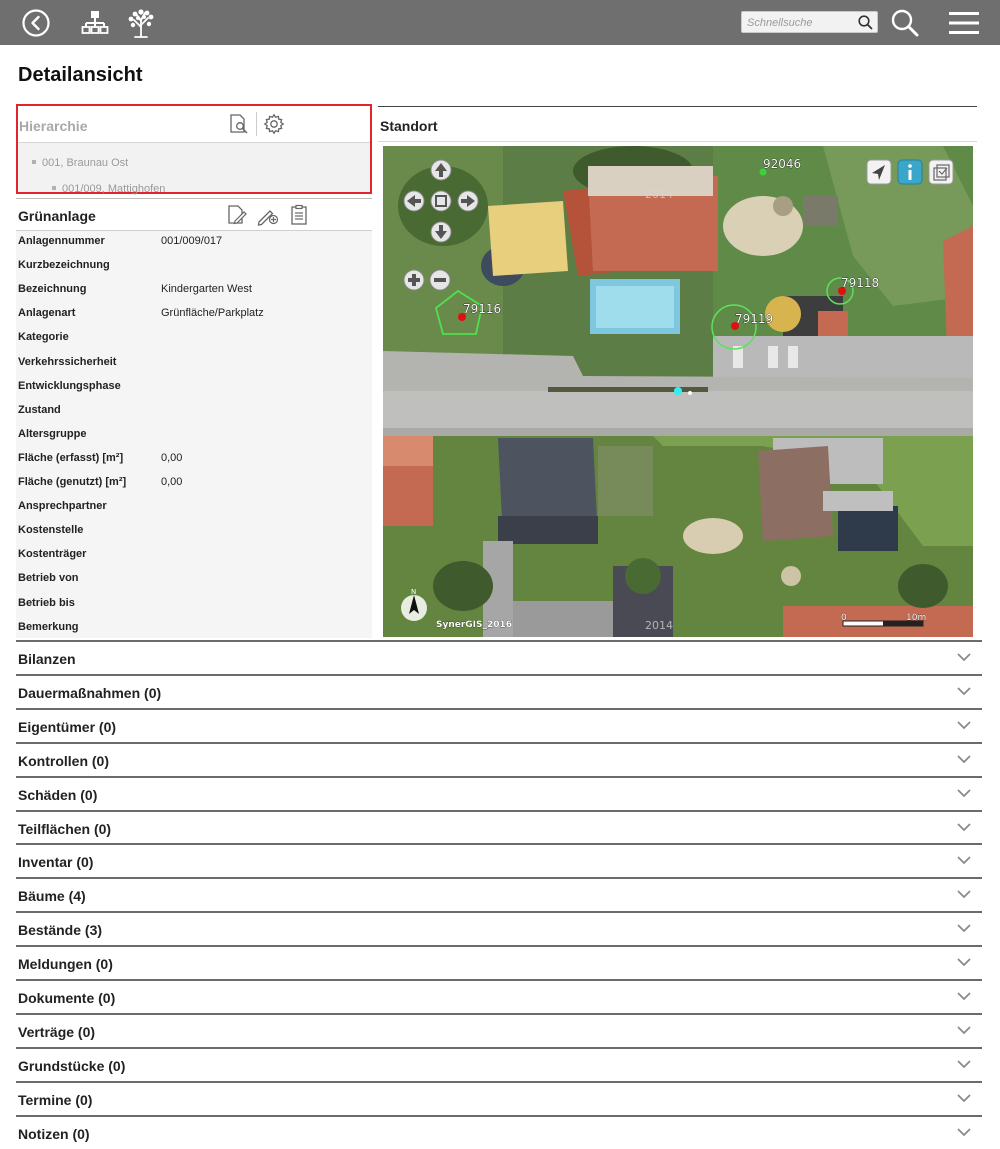 This screenshot has height=1149, width=1000. I want to click on info-button, so click(910, 172).